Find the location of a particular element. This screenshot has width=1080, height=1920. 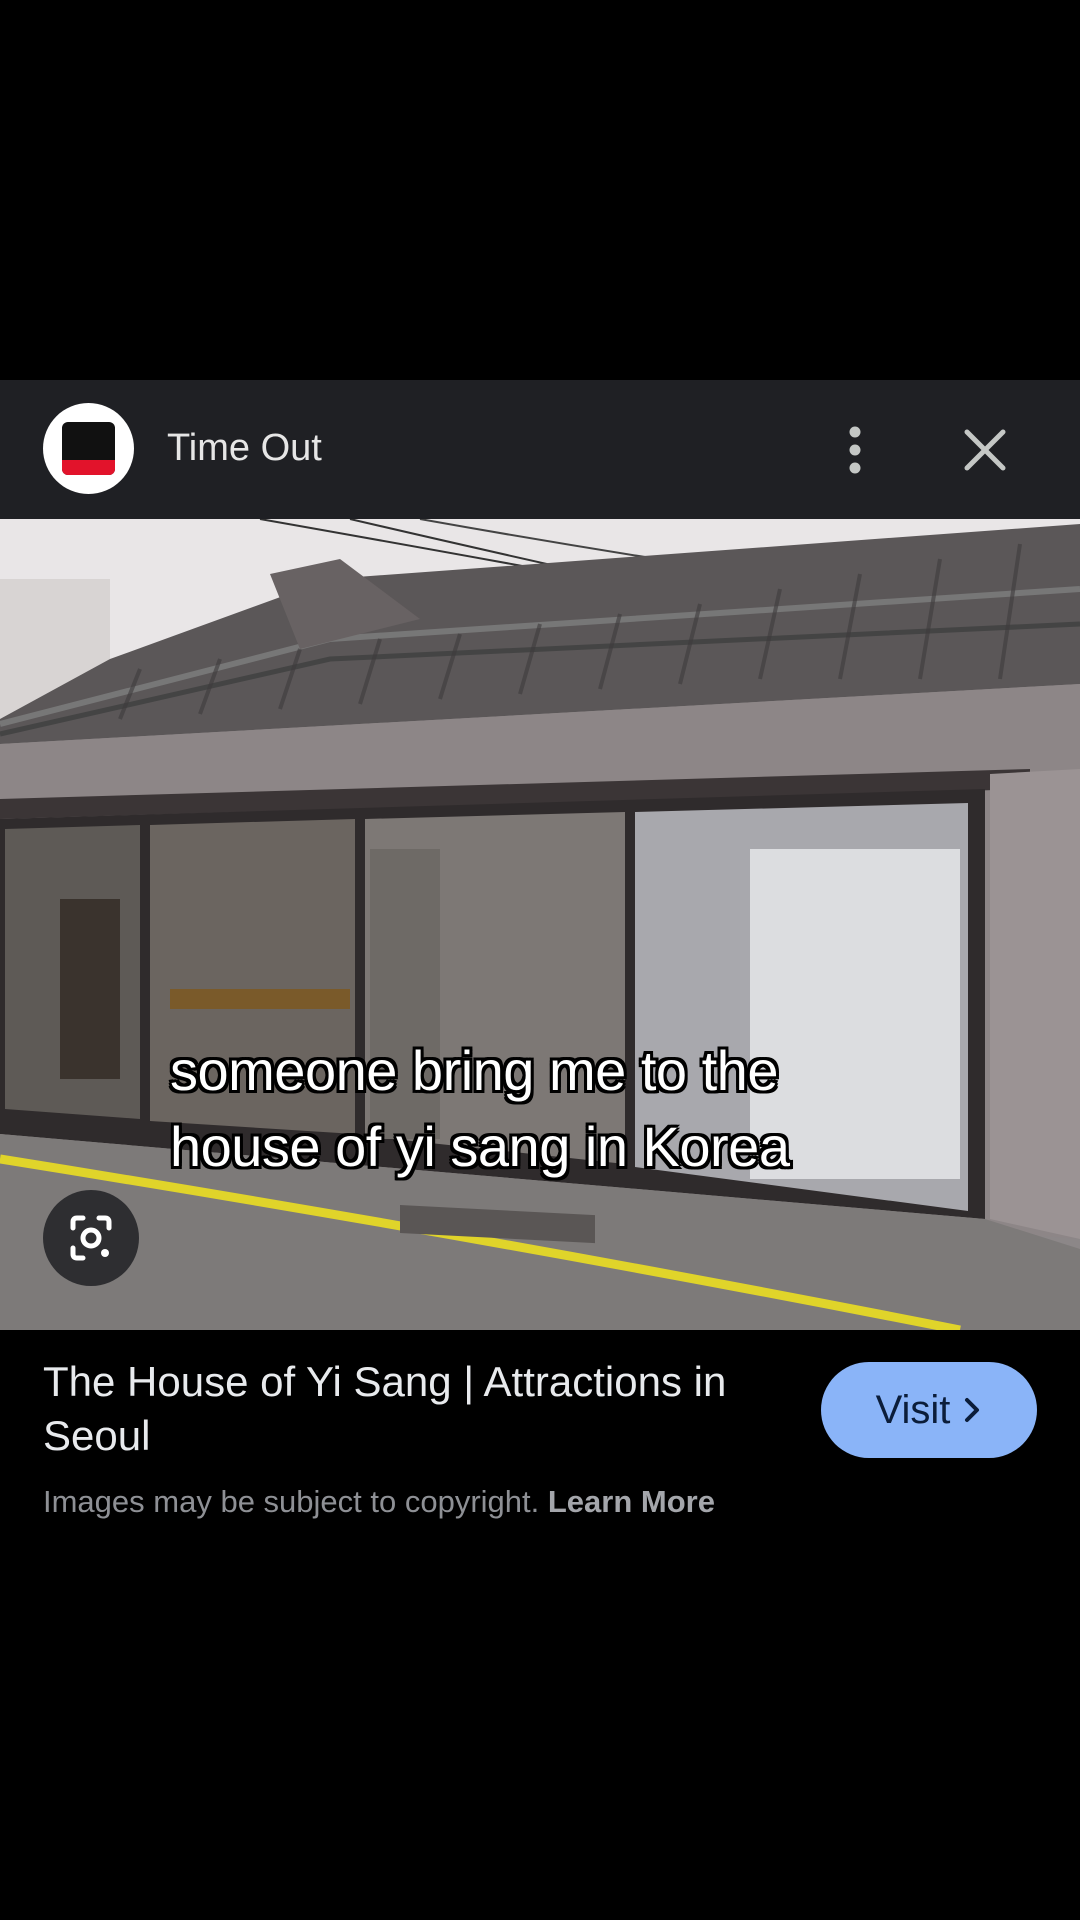

timeout-logo-icon is located at coordinates (88, 448).